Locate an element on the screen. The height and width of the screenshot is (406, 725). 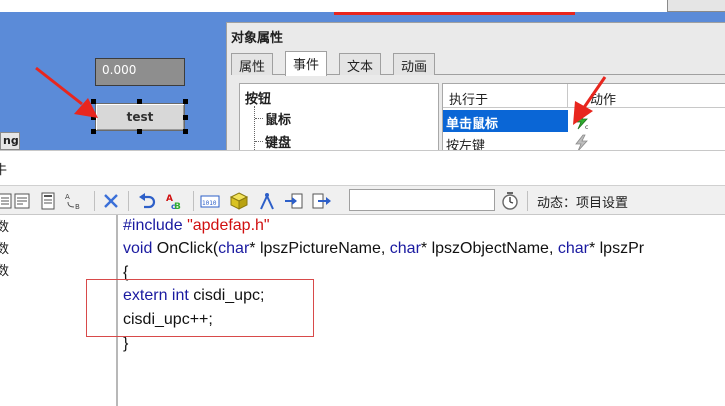
spell-check-icon: A B c is located at coordinates (175, 201).